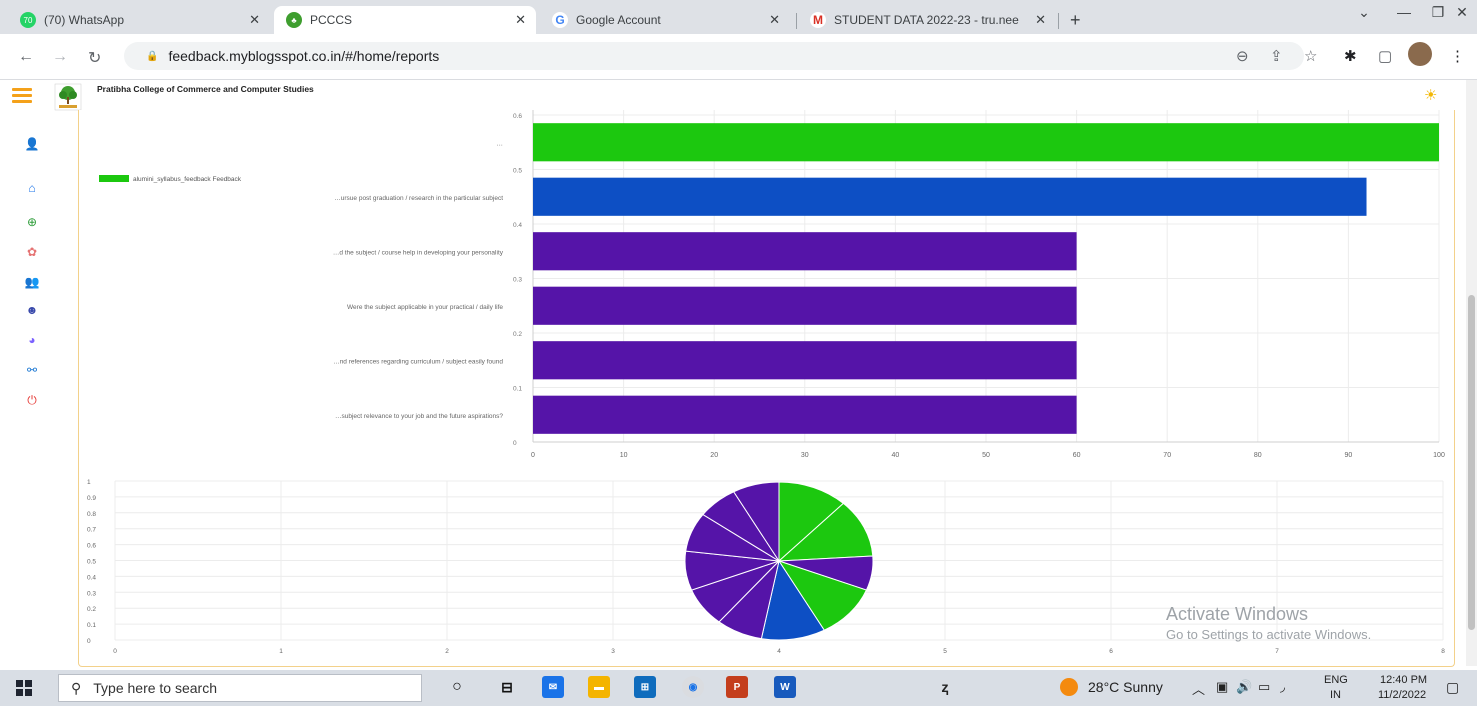 The width and height of the screenshot is (1477, 706). I want to click on pie-y-tick-label: 0.6, so click(91, 546).